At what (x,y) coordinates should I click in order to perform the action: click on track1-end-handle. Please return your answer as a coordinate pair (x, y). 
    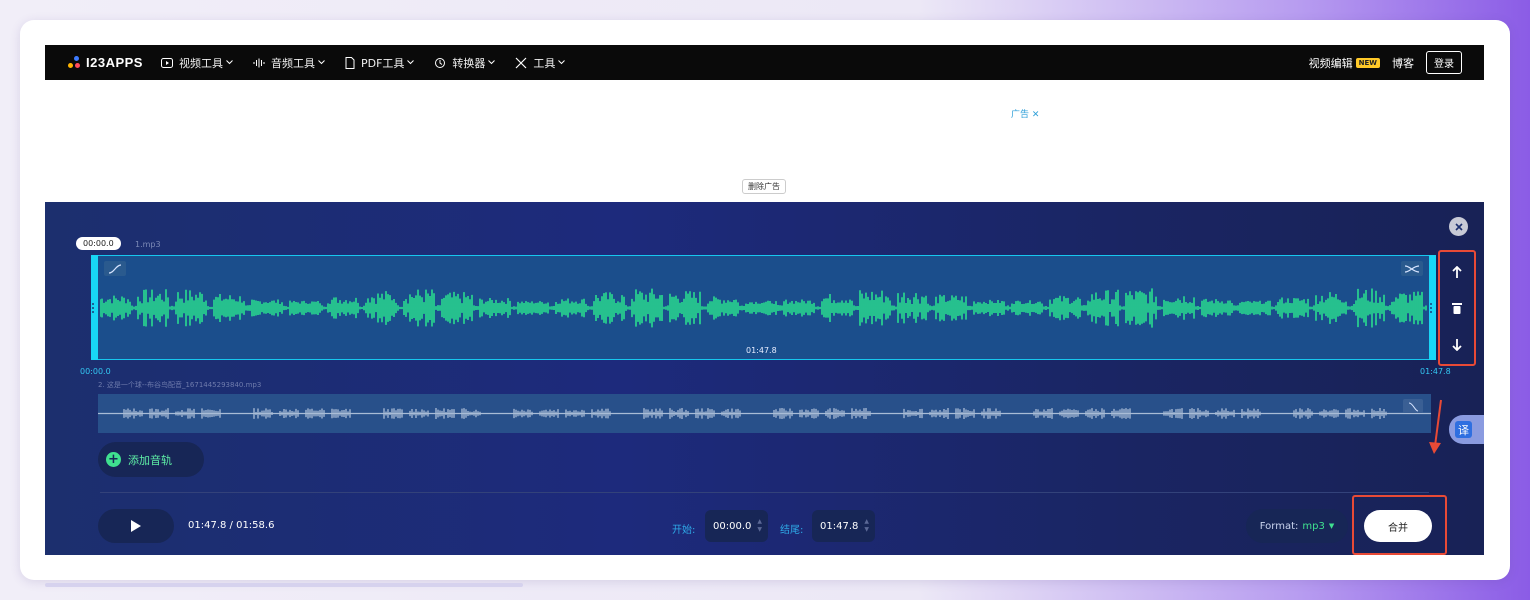
    Looking at the image, I should click on (1432, 307).